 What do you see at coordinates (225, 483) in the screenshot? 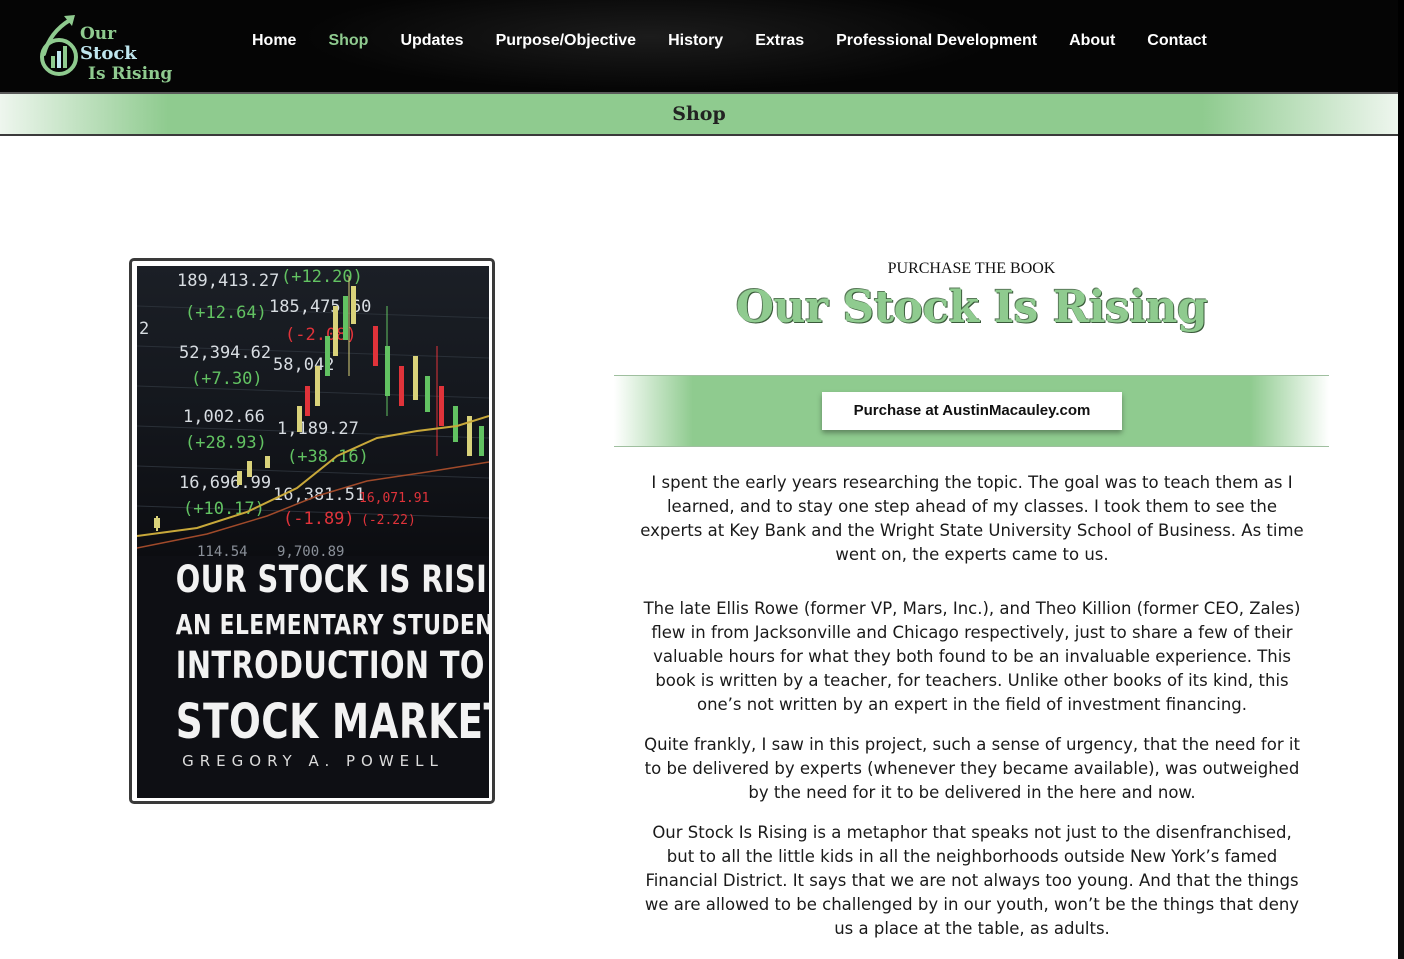
I see `ticker-number: 16,696.99` at bounding box center [225, 483].